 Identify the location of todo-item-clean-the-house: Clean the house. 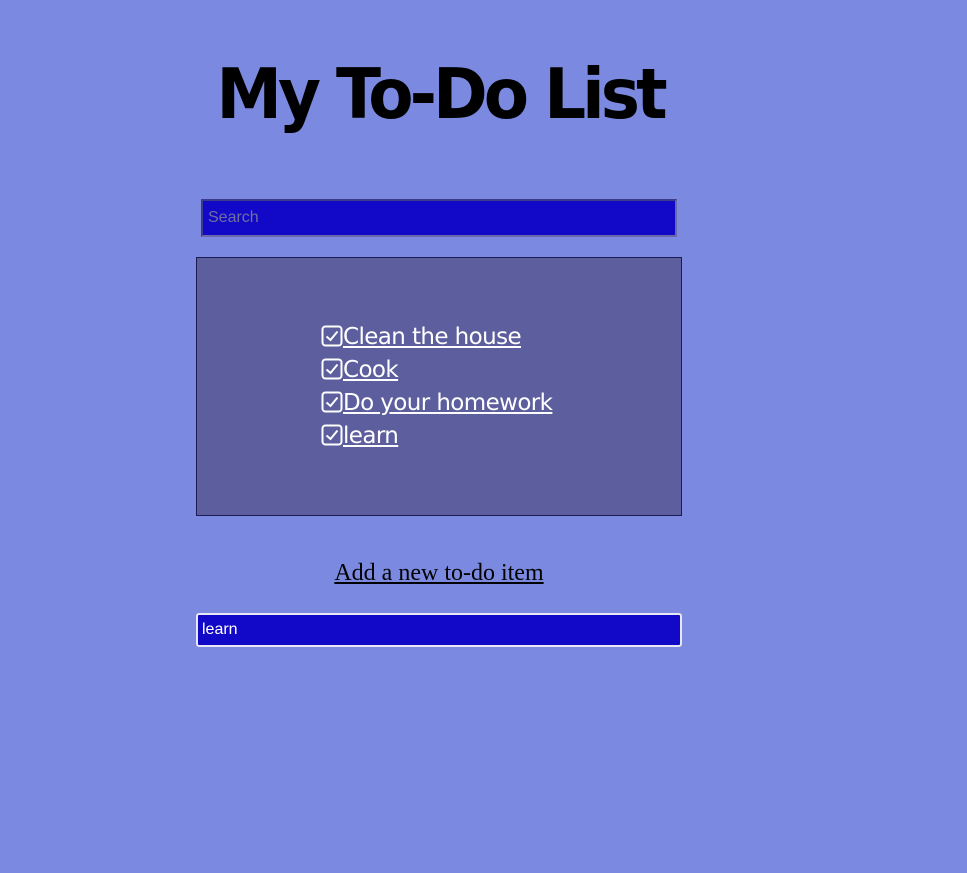
(436, 338).